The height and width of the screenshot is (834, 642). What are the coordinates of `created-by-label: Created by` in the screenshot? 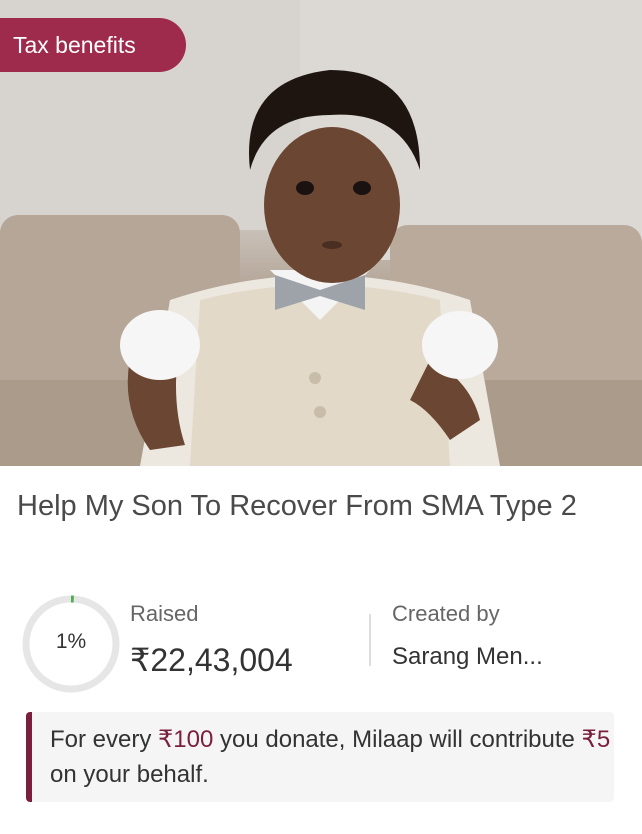 It's located at (446, 613).